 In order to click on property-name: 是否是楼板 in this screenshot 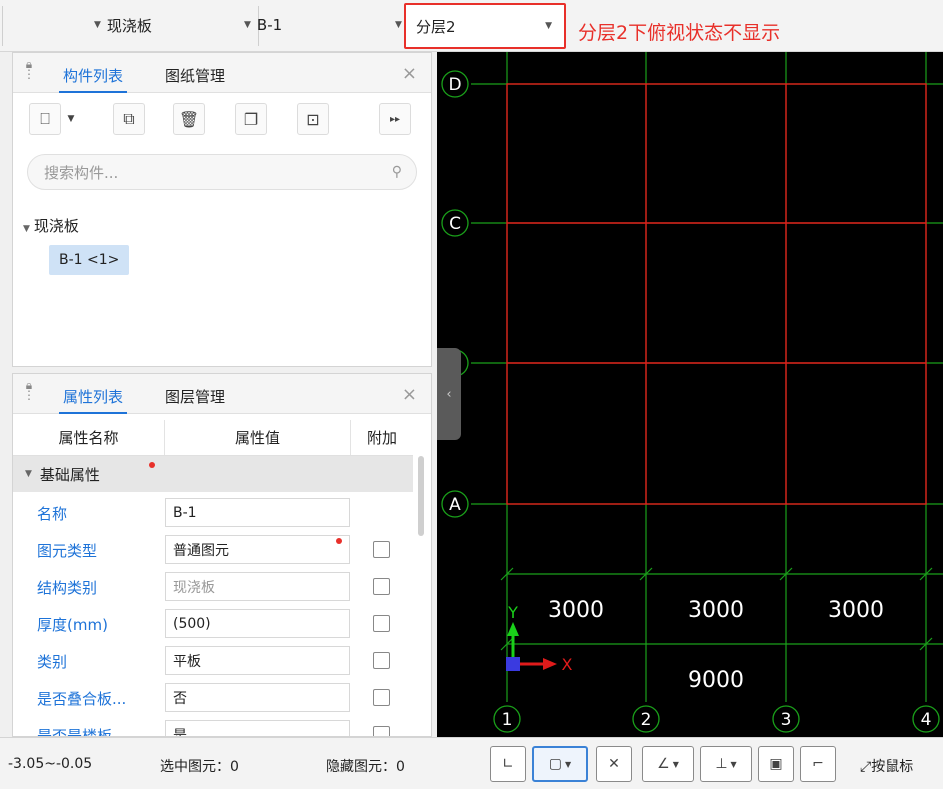, I will do `click(75, 732)`.